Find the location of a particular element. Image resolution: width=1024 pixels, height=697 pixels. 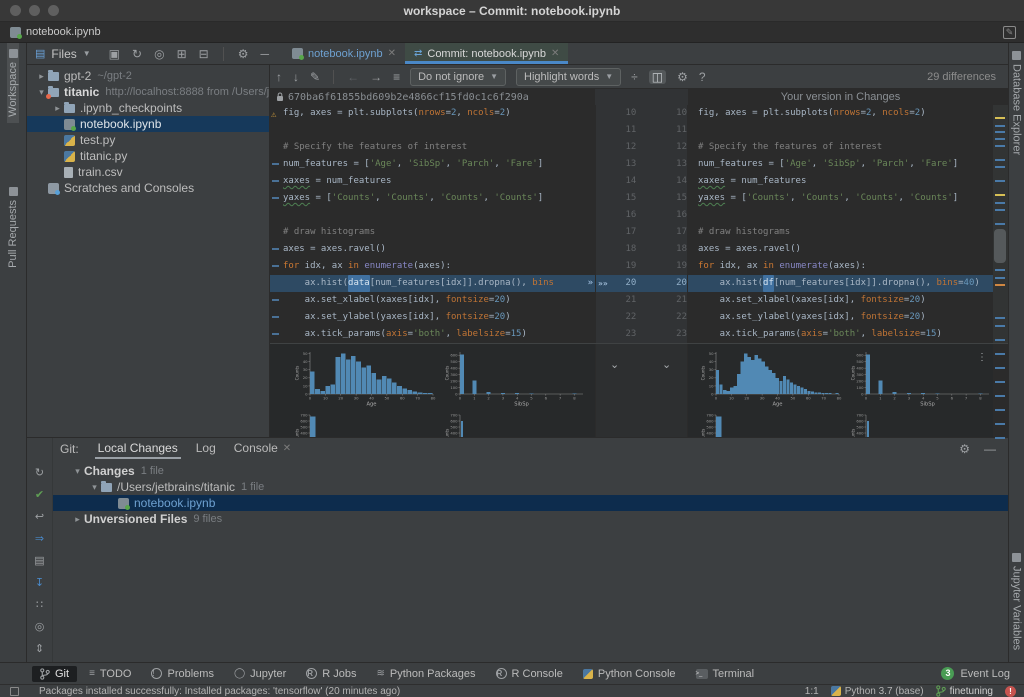

diff-left-line-22: ax.set_ylabel(yaxes[idx], fontsize = 20) is located at coordinates (432, 317).